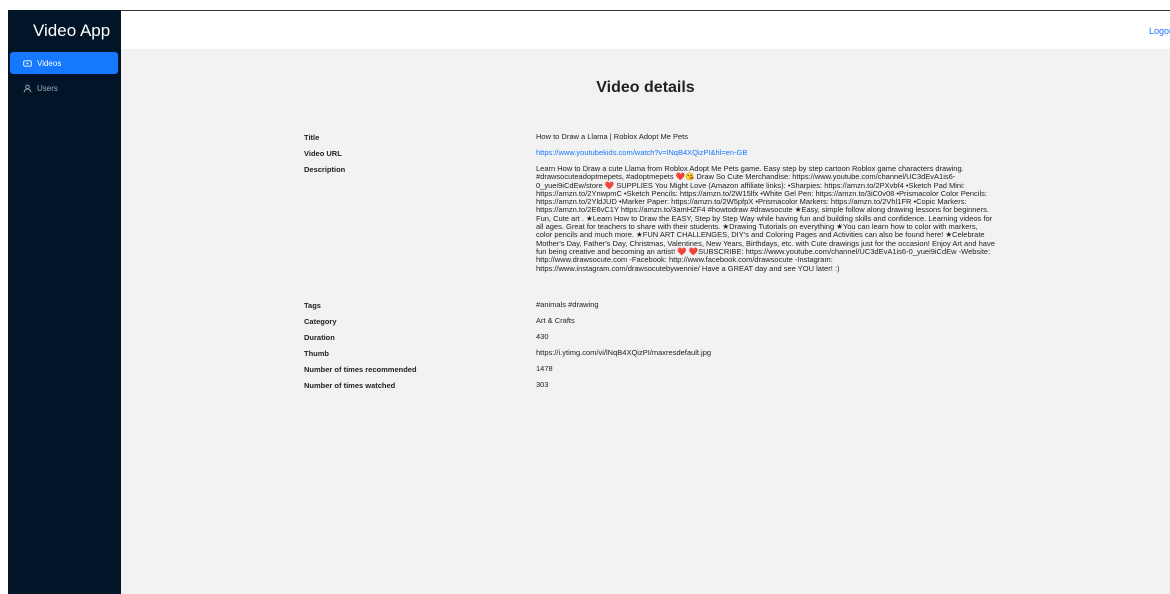 The image size is (1170, 594). Describe the element at coordinates (312, 305) in the screenshot. I see `detail-label: Tags` at that location.